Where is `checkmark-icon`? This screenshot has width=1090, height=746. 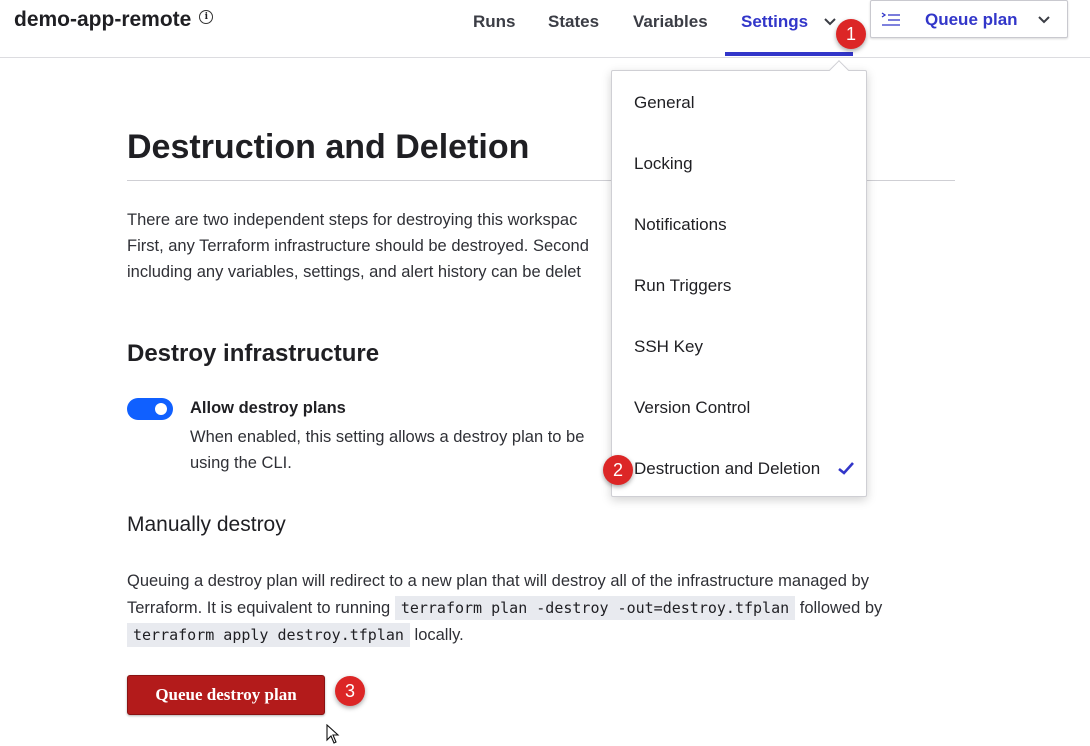 checkmark-icon is located at coordinates (846, 468).